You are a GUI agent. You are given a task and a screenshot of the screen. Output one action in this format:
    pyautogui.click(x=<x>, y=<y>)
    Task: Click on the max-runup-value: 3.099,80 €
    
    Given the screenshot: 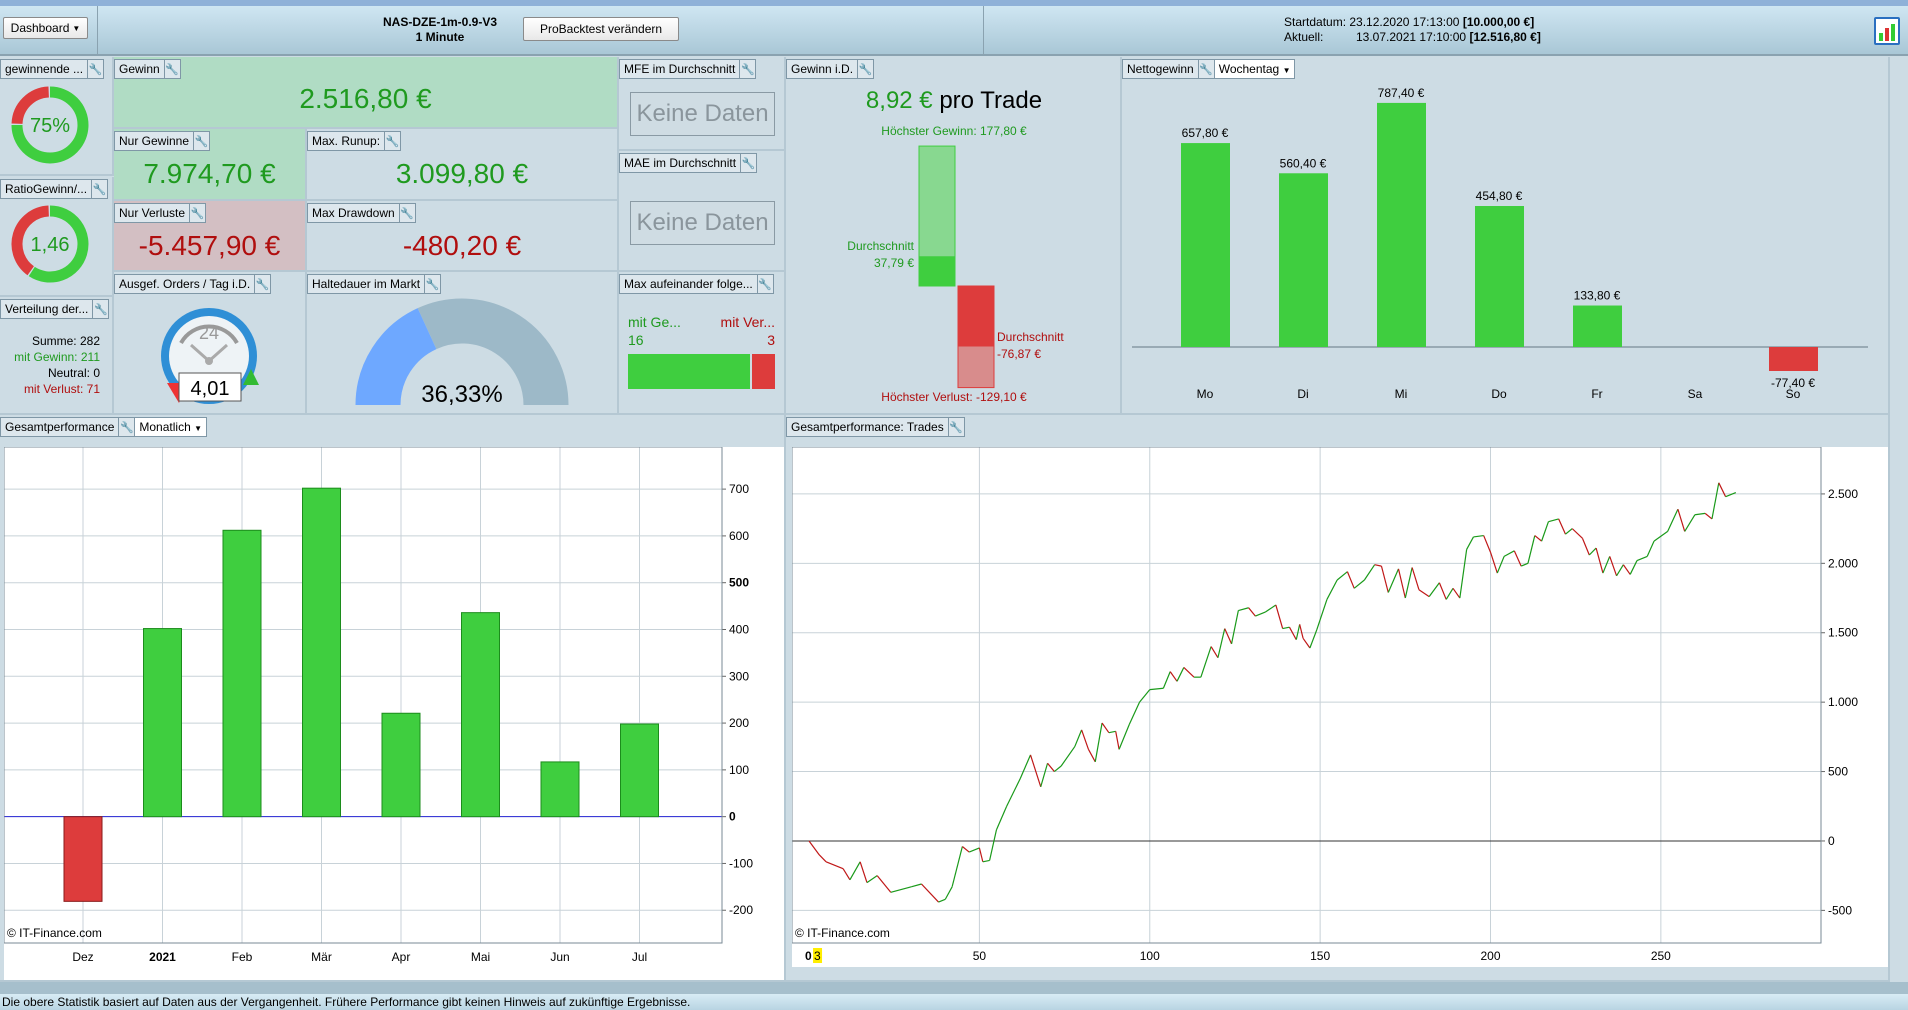 What is the action you would take?
    pyautogui.click(x=462, y=173)
    